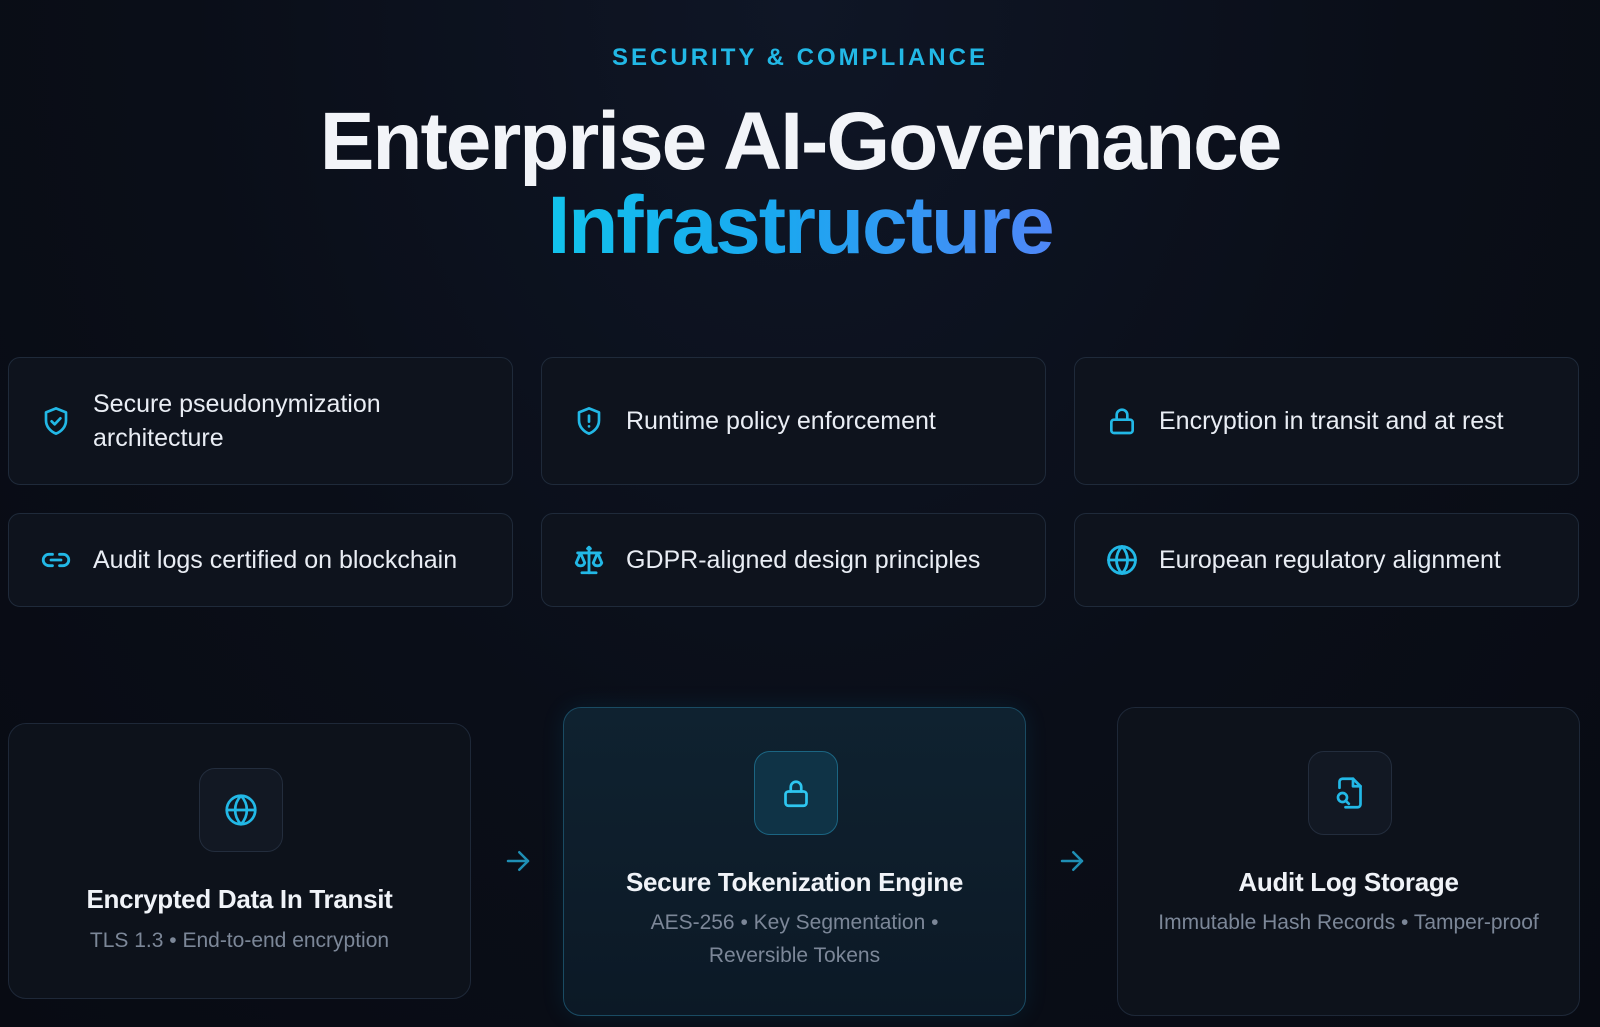 The image size is (1600, 1027). What do you see at coordinates (800, 225) in the screenshot?
I see `page-title-line2: Infrastructure` at bounding box center [800, 225].